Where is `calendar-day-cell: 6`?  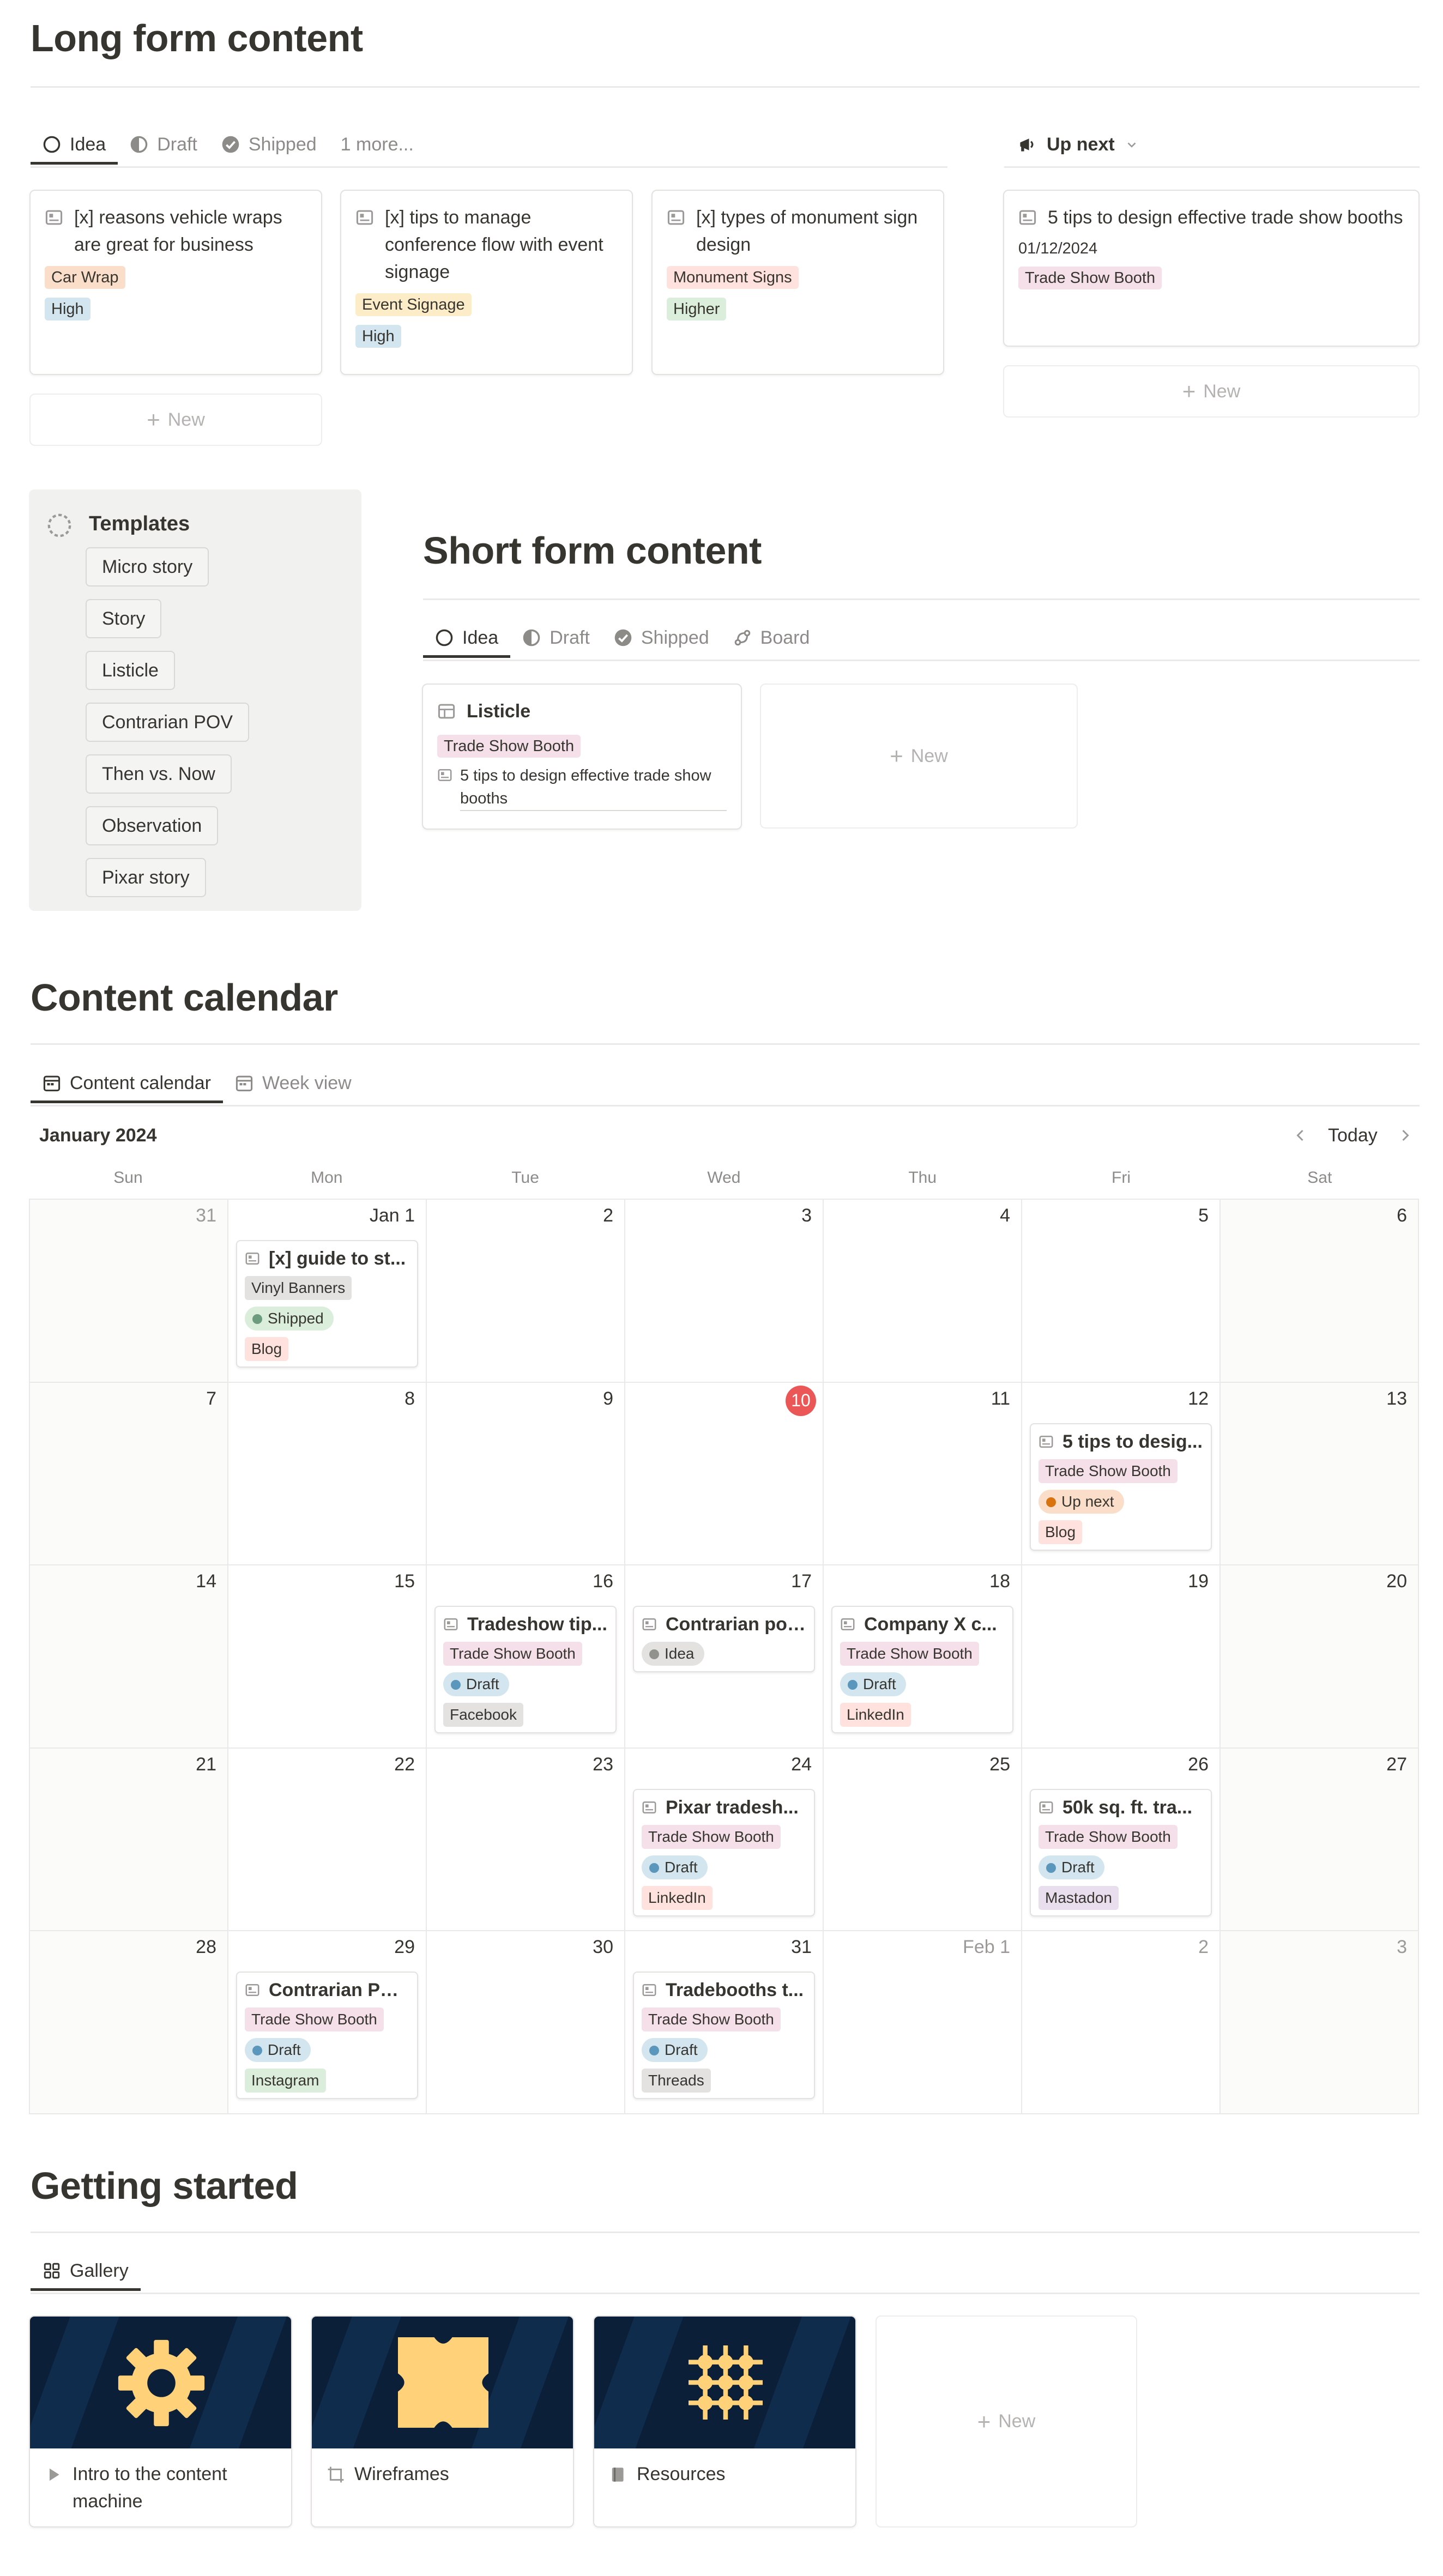
calendar-day-cell: 6 is located at coordinates (1320, 1291).